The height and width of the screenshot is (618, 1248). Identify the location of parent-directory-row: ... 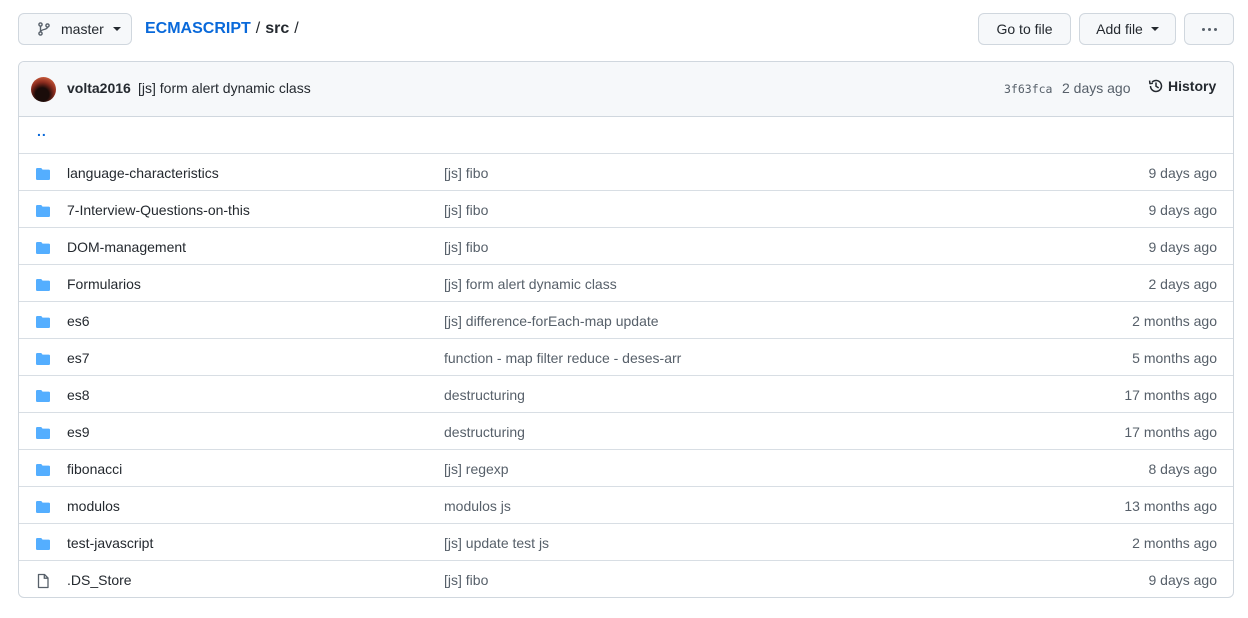
(626, 135).